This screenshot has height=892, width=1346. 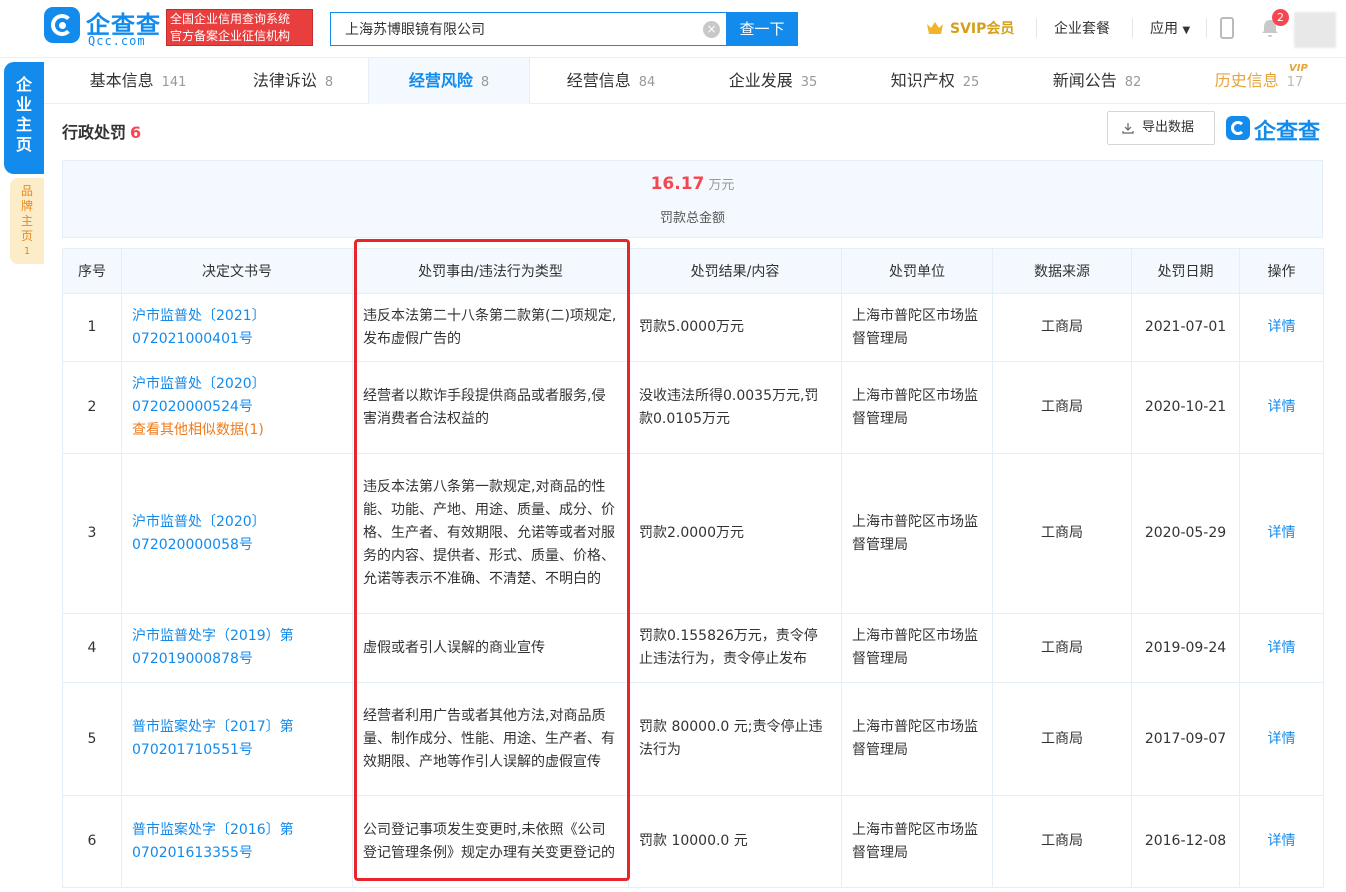 I want to click on tab-business-risk: 经营风险 8, so click(x=449, y=81).